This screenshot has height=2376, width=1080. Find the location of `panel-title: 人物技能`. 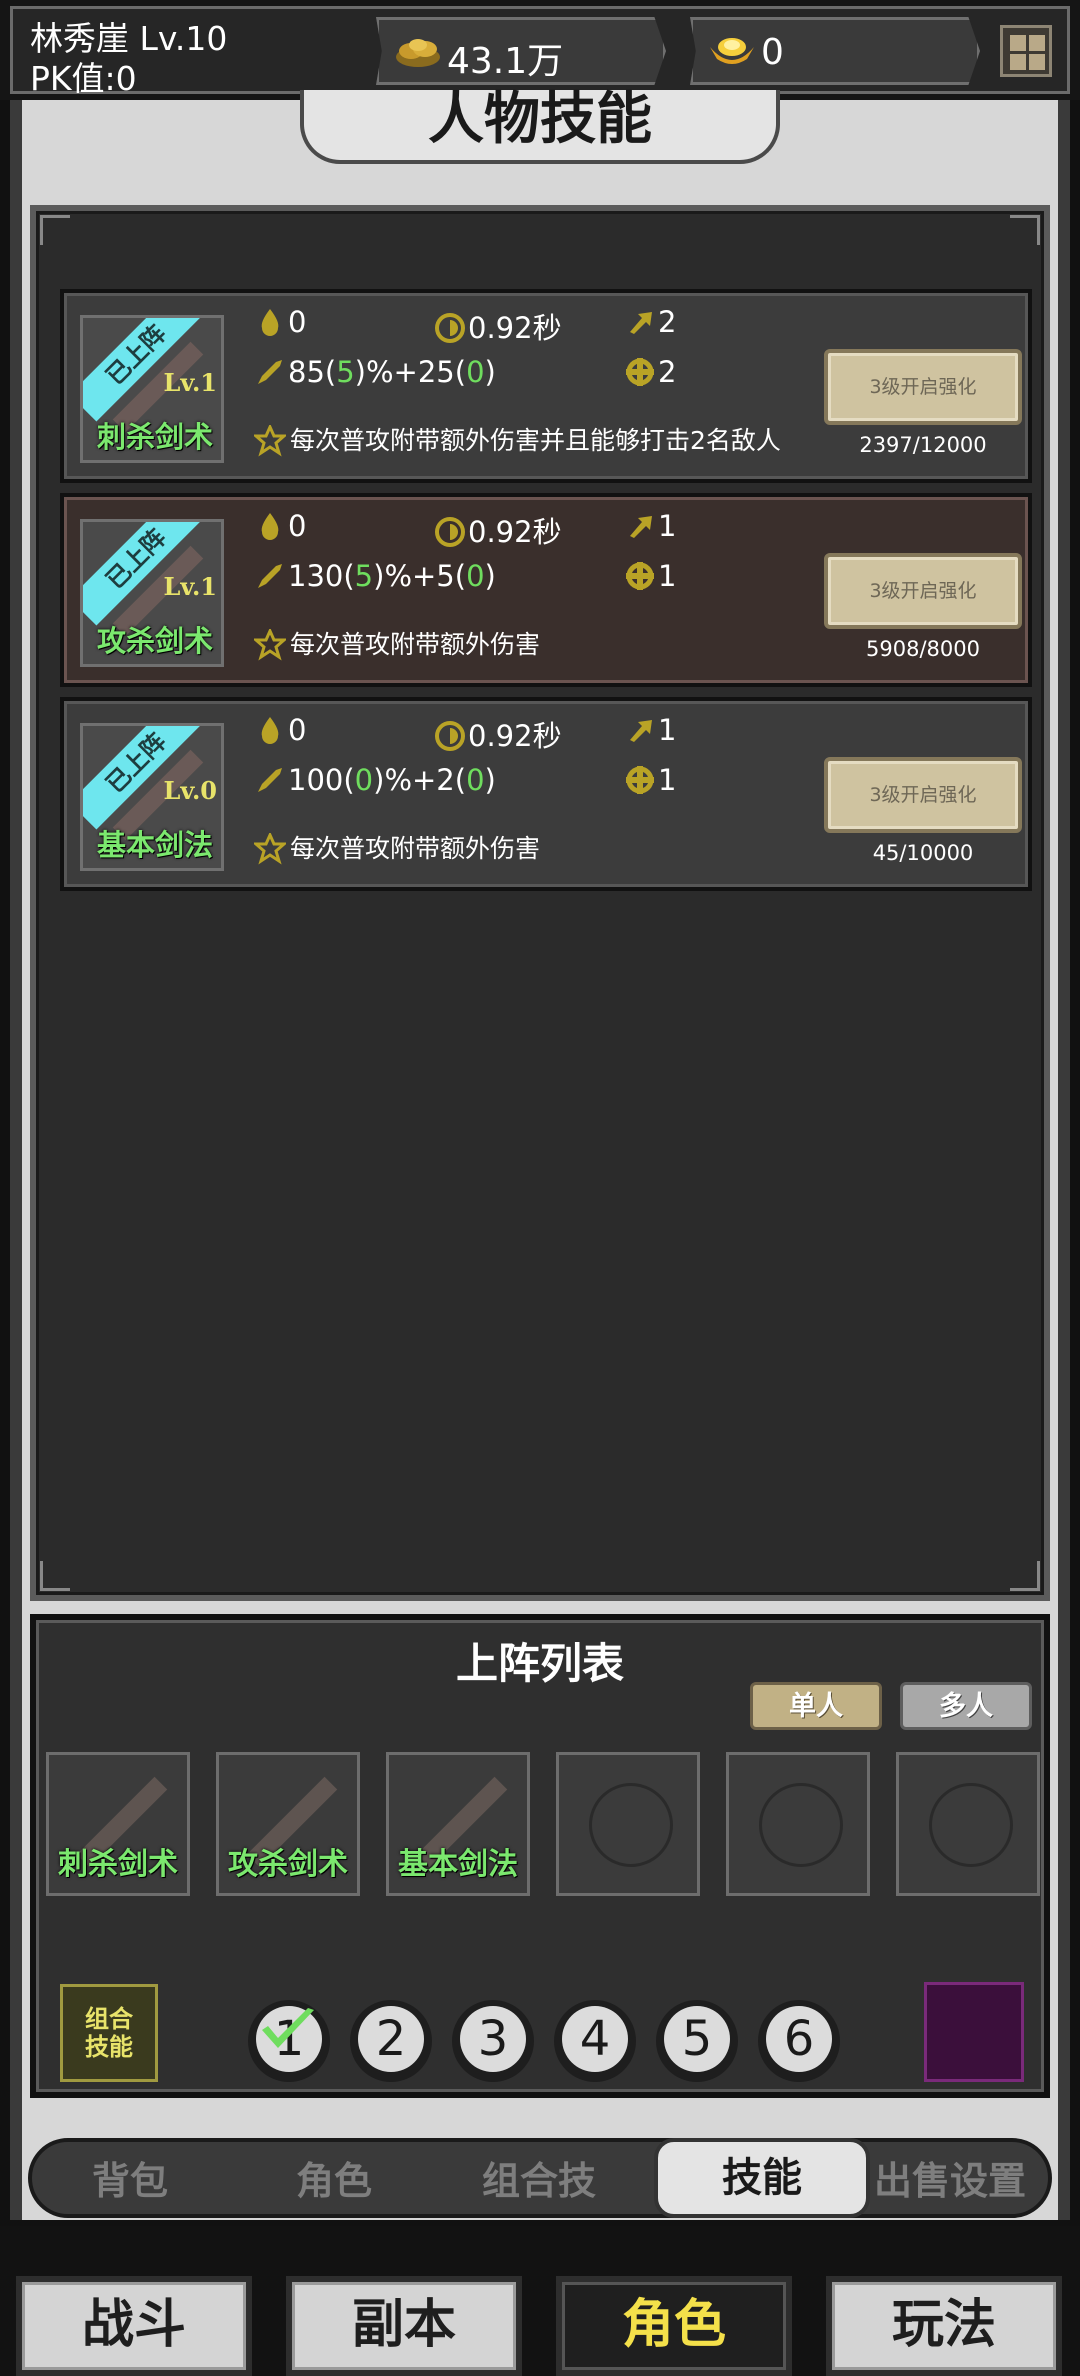

panel-title: 人物技能 is located at coordinates (540, 119).